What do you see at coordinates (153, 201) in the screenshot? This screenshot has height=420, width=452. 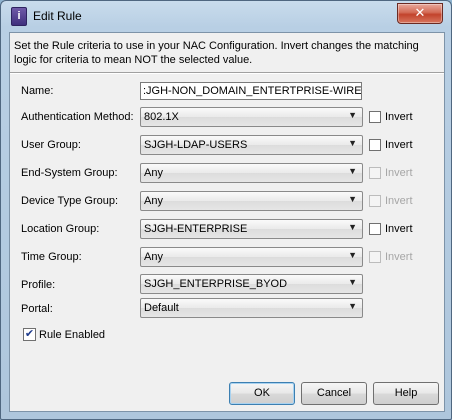 I see `device-type-group-value: Any` at bounding box center [153, 201].